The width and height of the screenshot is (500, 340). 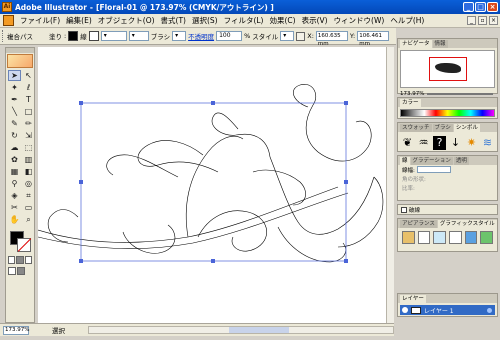 What do you see at coordinates (487, 237) in the screenshot?
I see `style-swatch-green` at bounding box center [487, 237].